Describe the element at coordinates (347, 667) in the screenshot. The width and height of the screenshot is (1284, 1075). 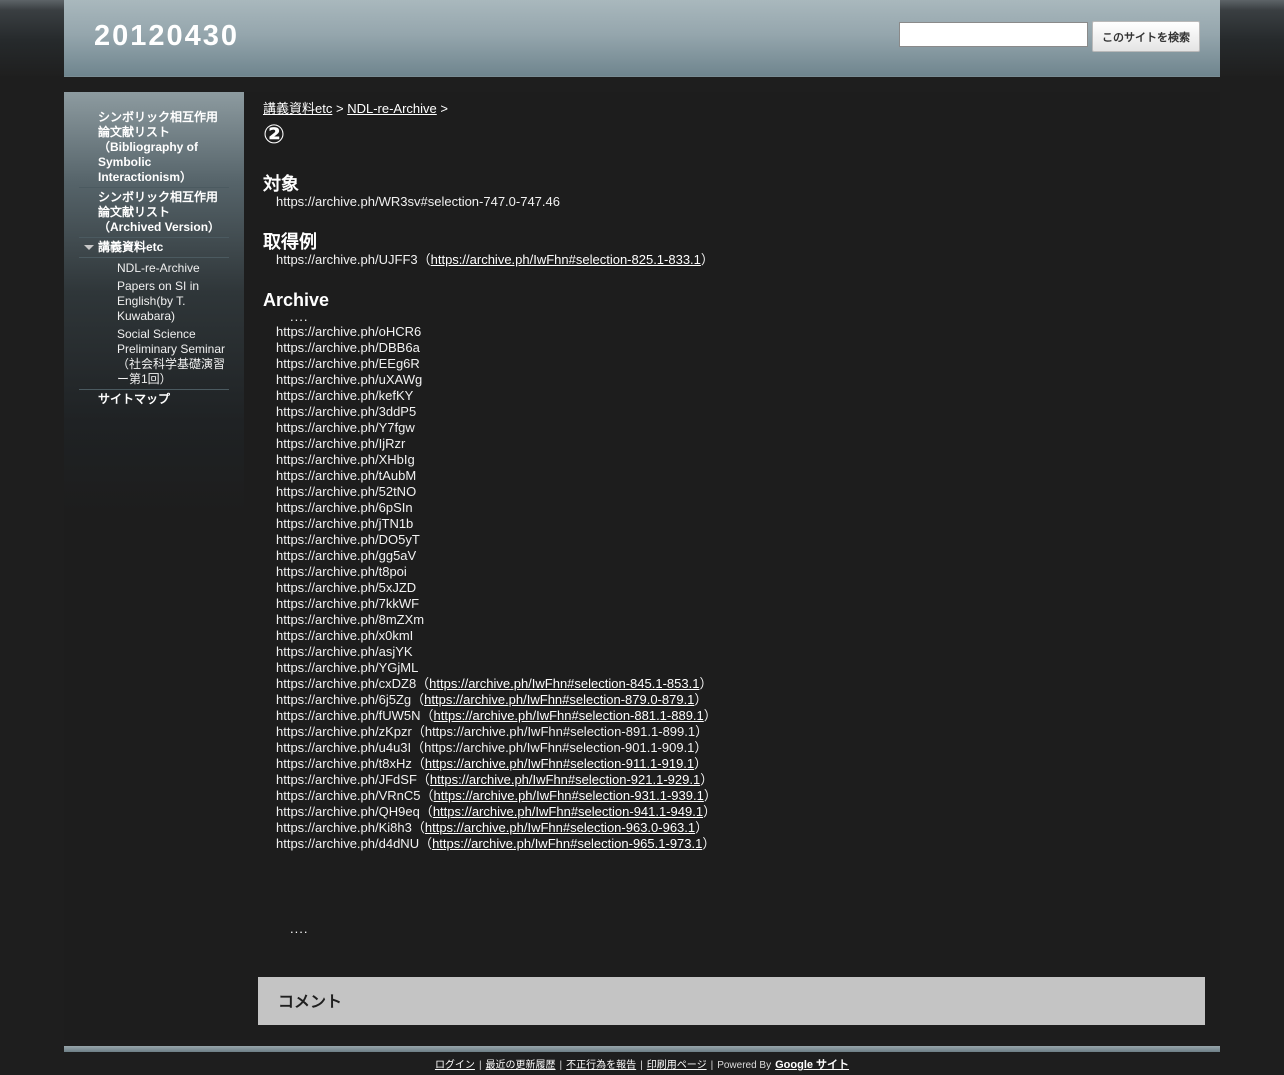
I see `archive-url-line: https://archive.ph/YGjML` at that location.